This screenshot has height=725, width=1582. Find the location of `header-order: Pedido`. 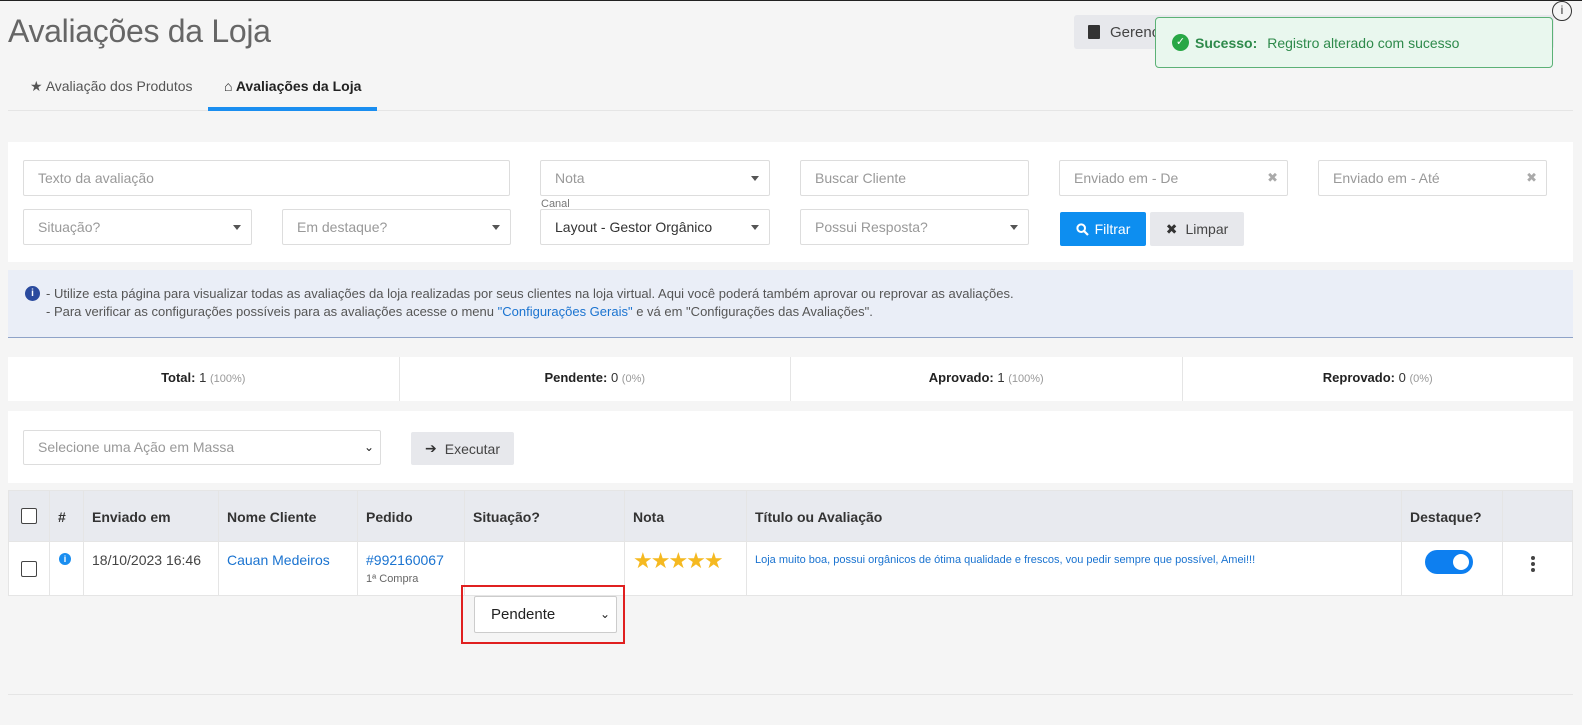

header-order: Pedido is located at coordinates (411, 516).